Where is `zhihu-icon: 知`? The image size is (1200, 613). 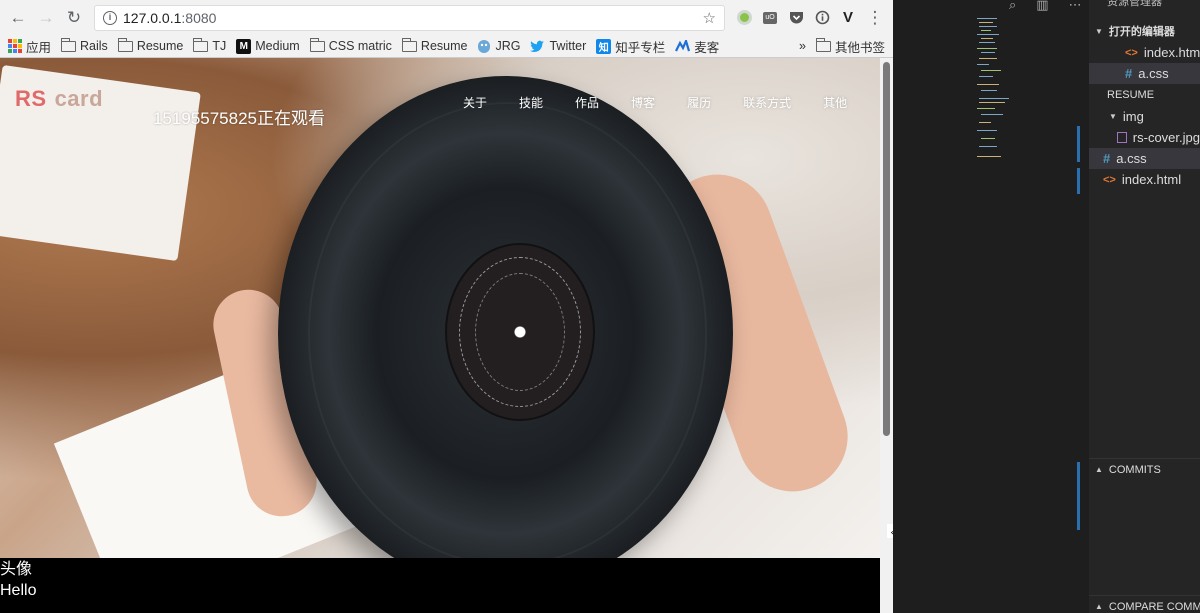
zhihu-icon: 知 is located at coordinates (604, 46).